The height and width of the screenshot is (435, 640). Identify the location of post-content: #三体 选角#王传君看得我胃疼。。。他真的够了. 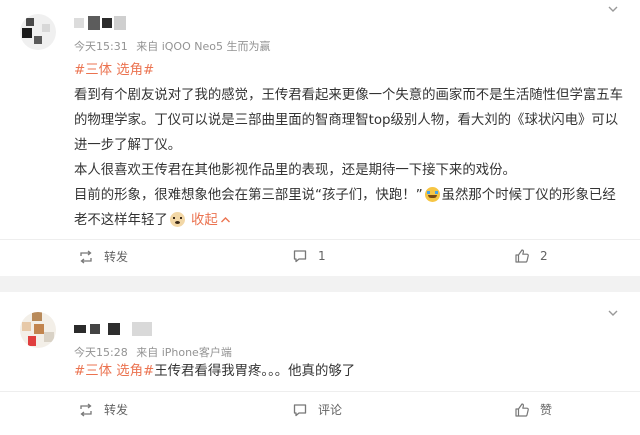
(349, 371).